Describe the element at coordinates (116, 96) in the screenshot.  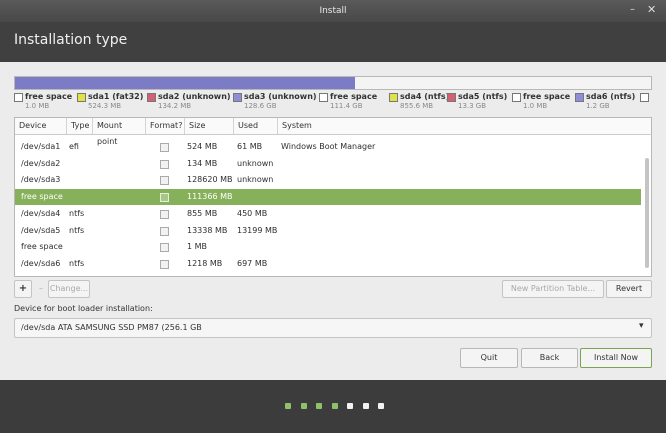
I see `legend-name: sda1 (fat32)` at that location.